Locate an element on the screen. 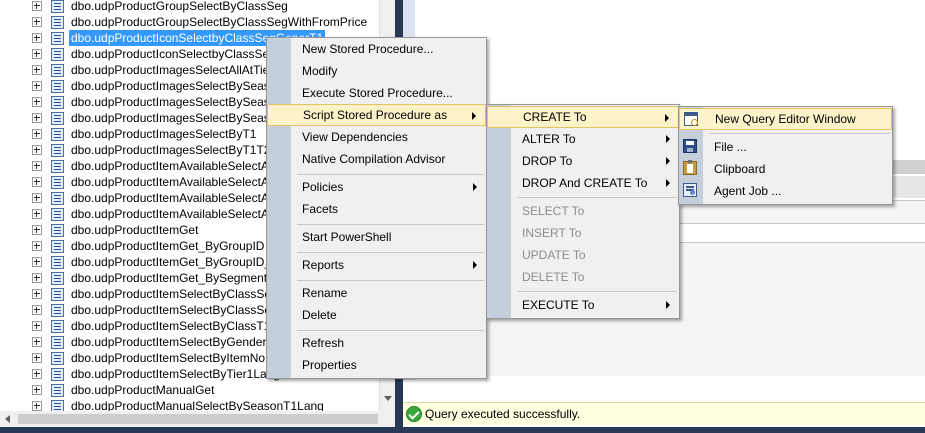 This screenshot has width=925, height=433. menu-item-delete: Delete is located at coordinates (376, 315).